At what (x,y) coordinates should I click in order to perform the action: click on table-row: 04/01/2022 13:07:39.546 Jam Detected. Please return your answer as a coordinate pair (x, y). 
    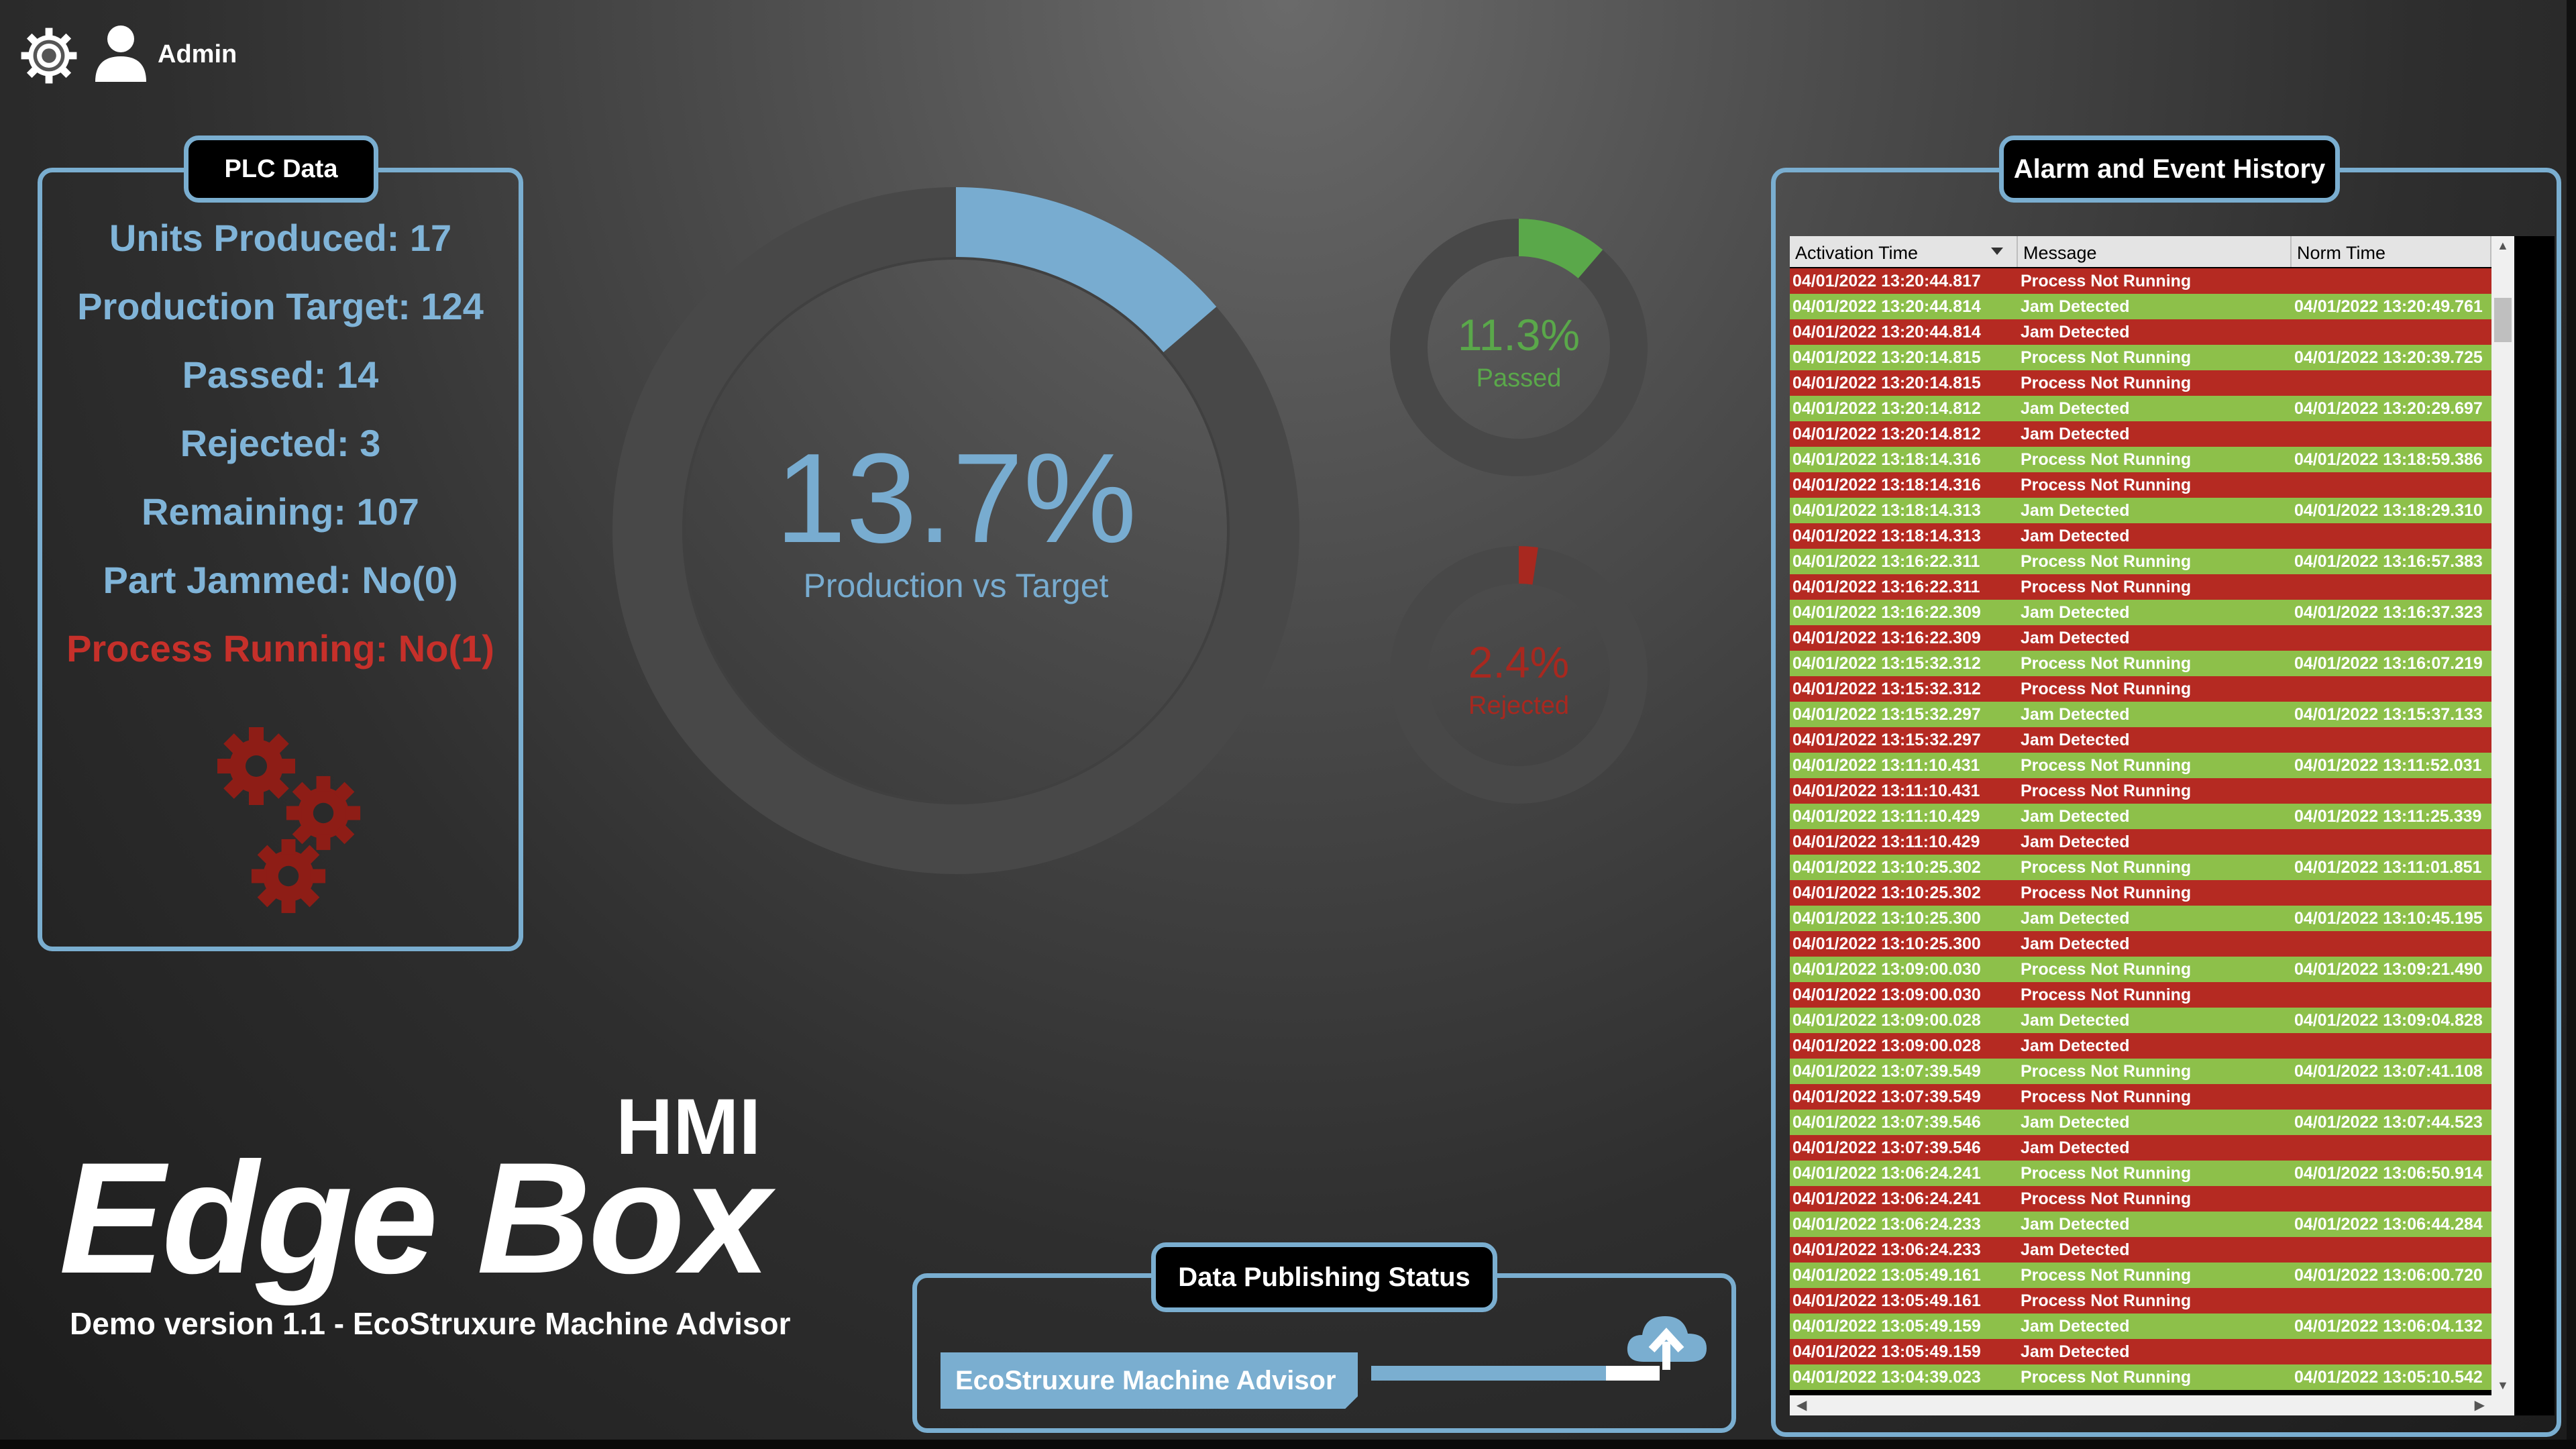
    Looking at the image, I should click on (2140, 1148).